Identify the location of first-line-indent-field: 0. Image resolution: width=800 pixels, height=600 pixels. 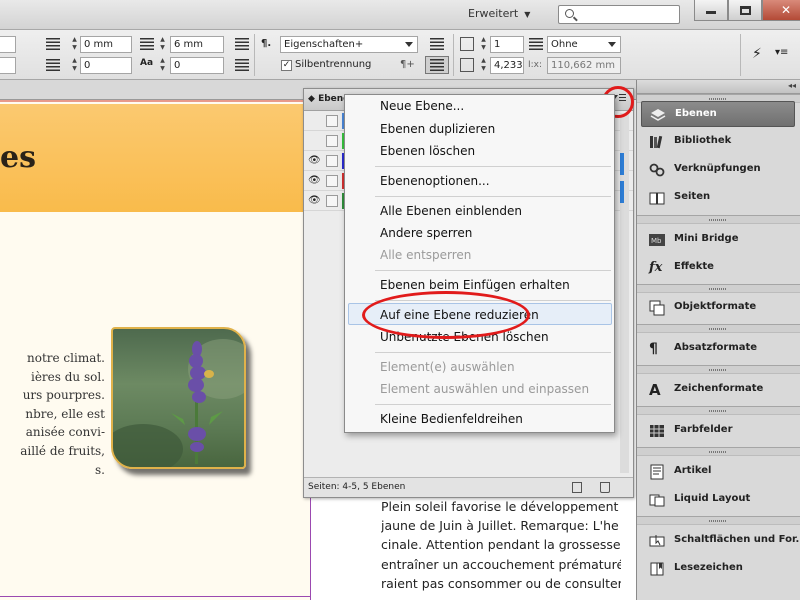
(106, 65).